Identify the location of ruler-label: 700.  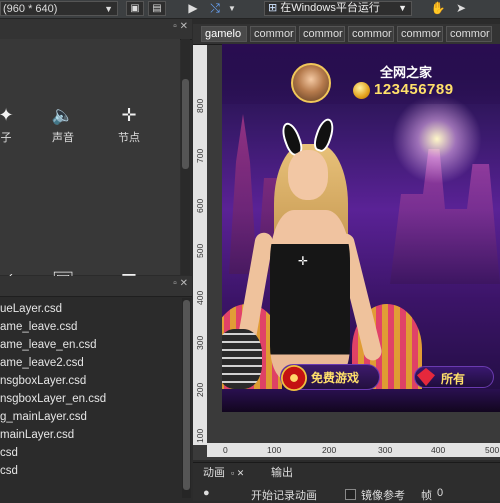
(200, 155).